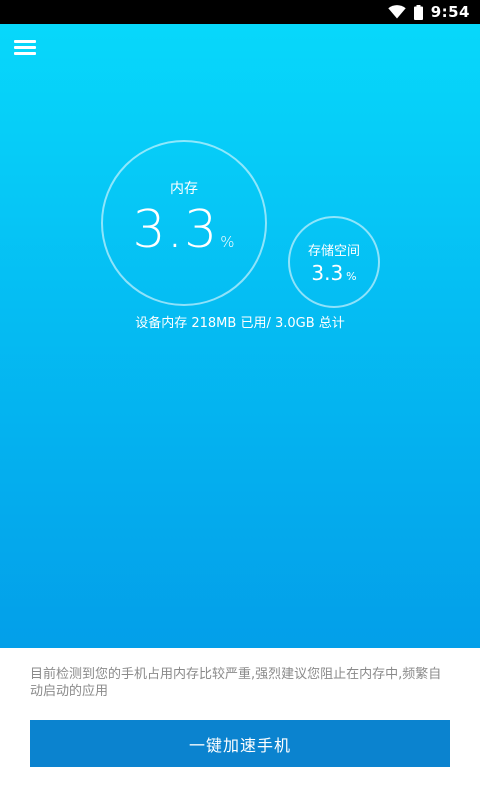 The width and height of the screenshot is (480, 800). Describe the element at coordinates (418, 12) in the screenshot. I see `battery-icon` at that location.